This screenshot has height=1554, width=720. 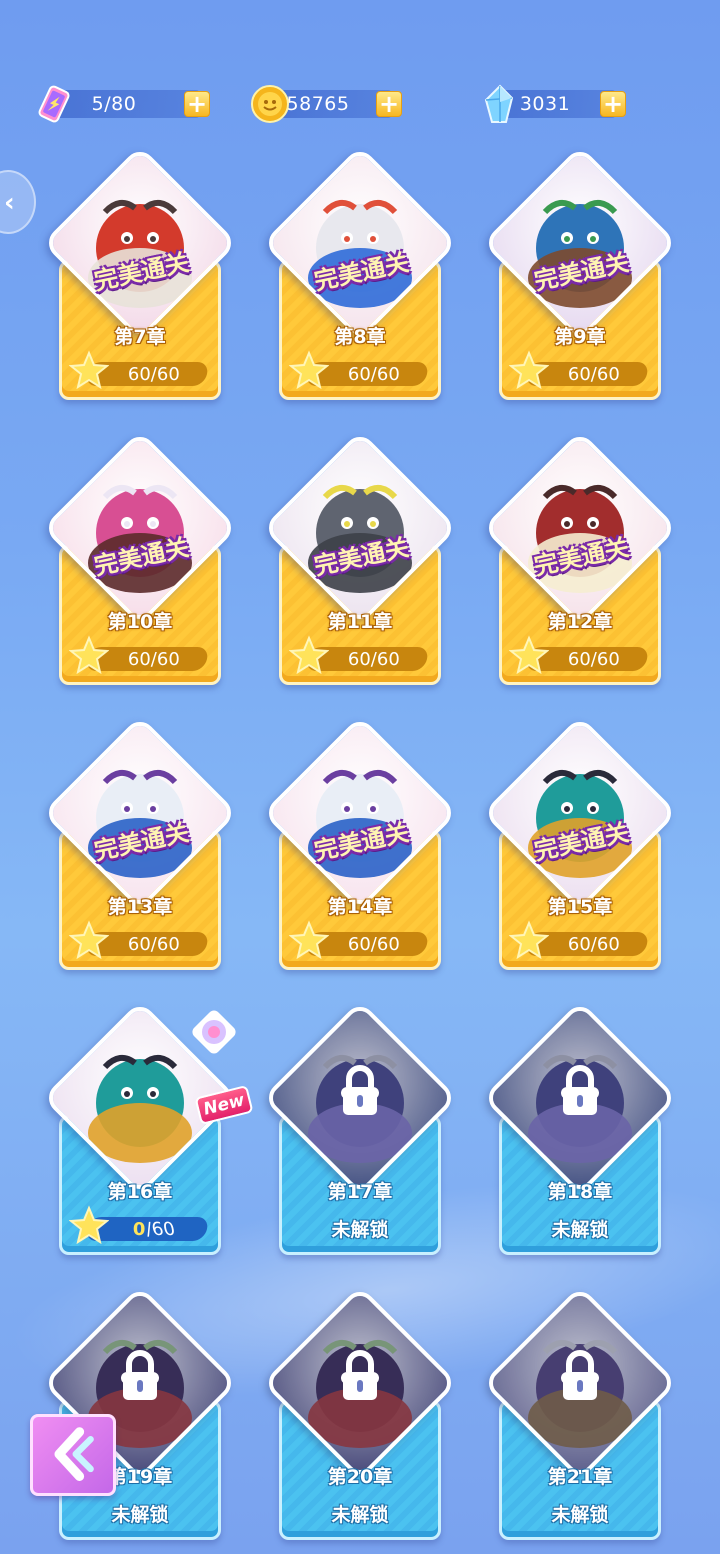 What do you see at coordinates (613, 104) in the screenshot?
I see `add-gems-button: +` at bounding box center [613, 104].